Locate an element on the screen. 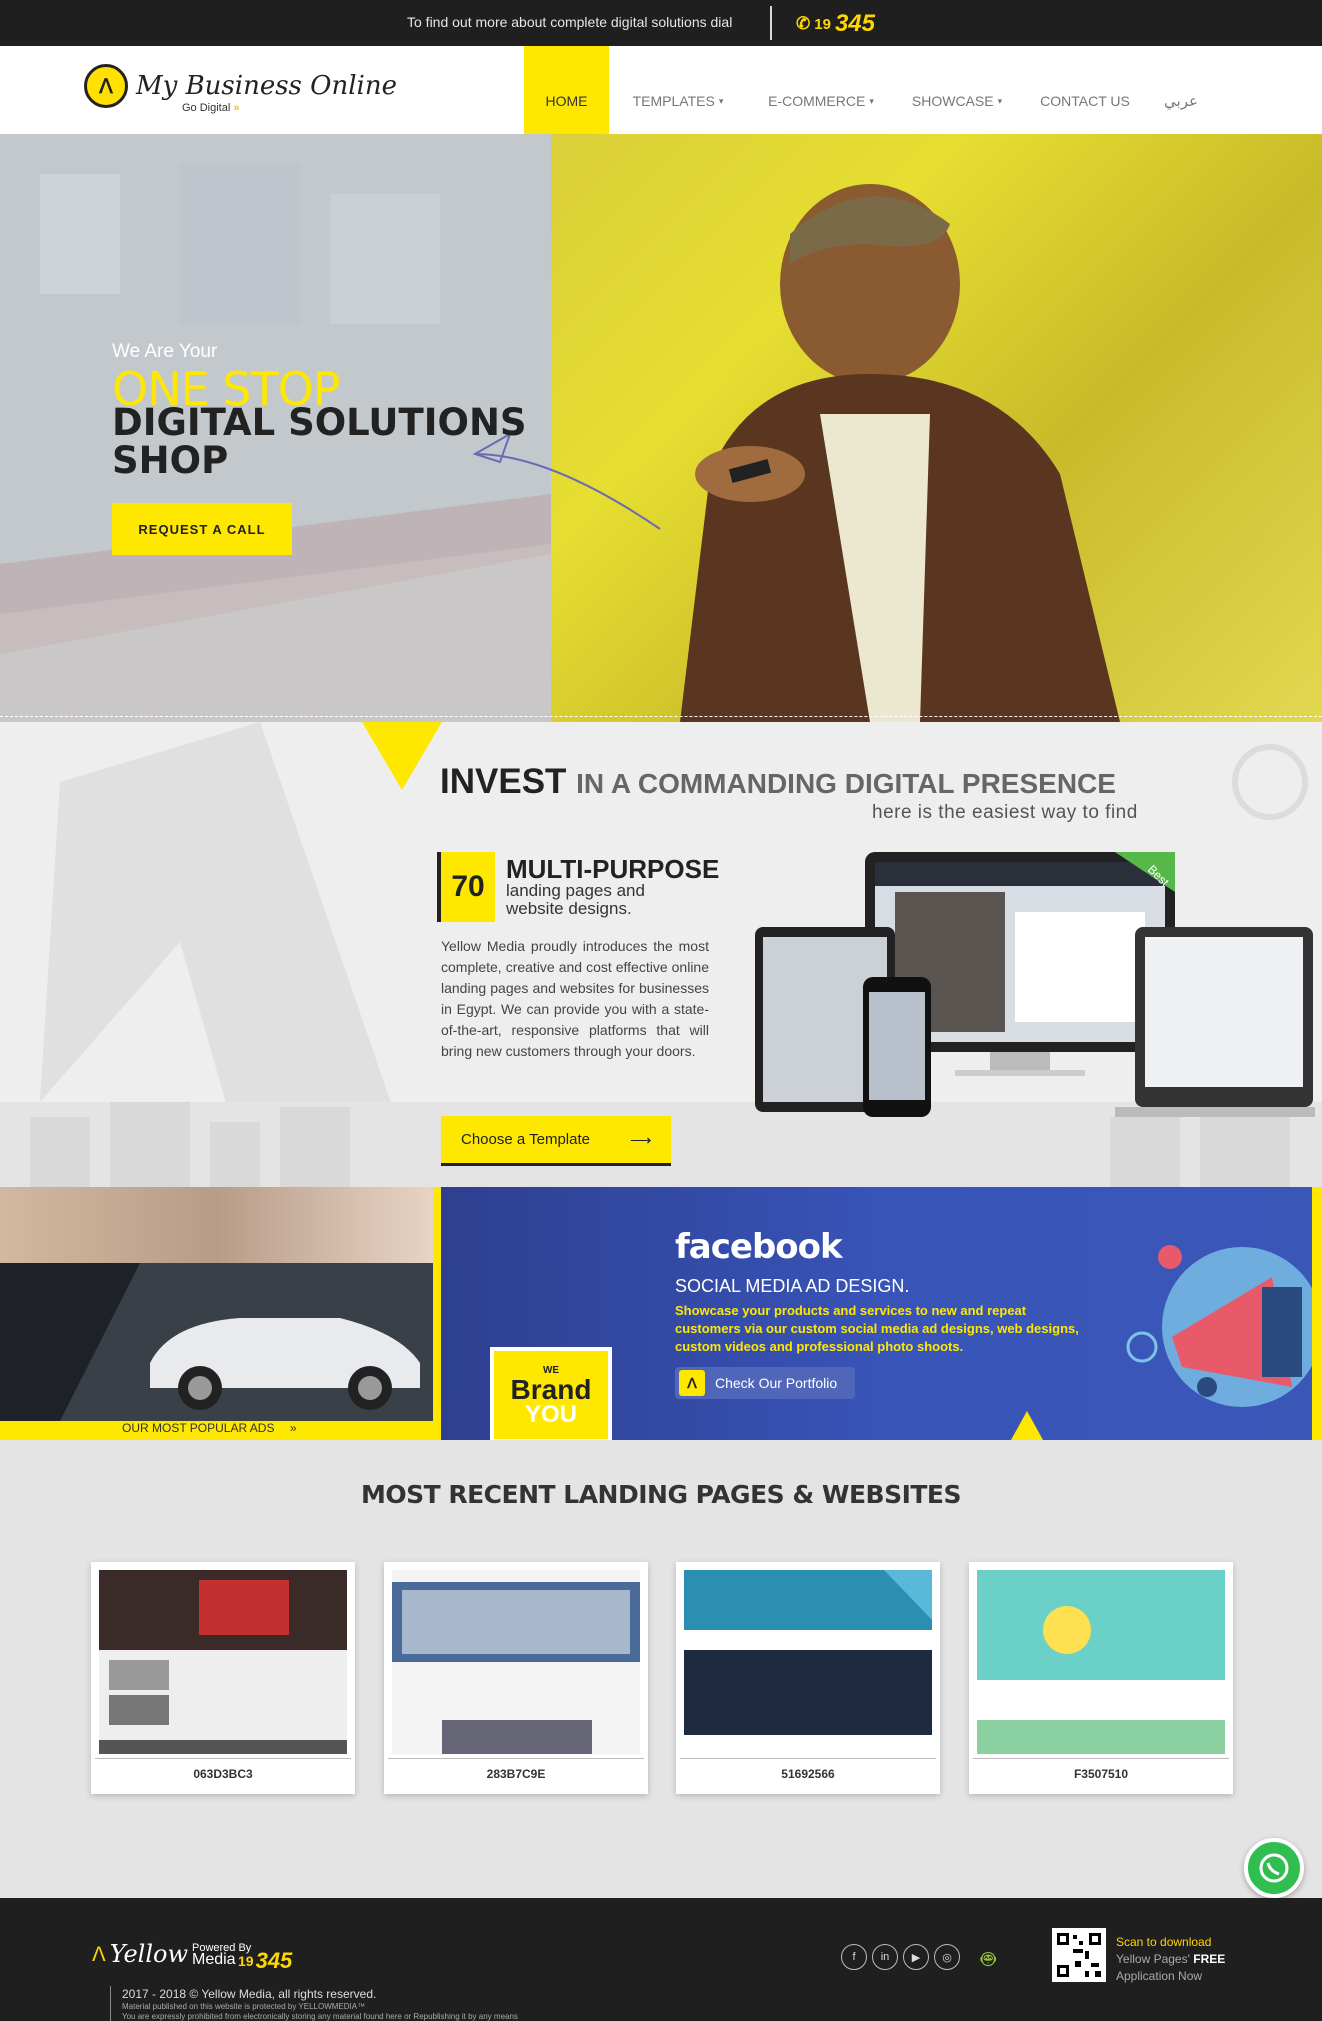  request-call-button: REQUEST A CALL is located at coordinates (202, 529).